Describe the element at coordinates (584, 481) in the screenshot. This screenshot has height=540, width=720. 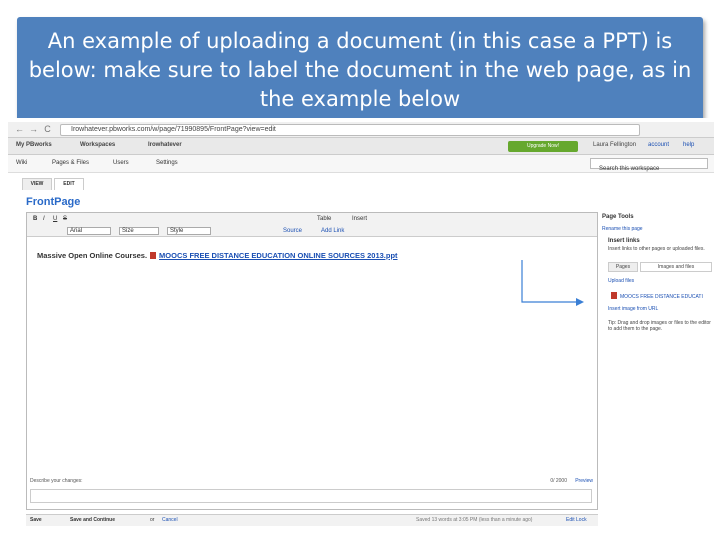
I see `preview-link: Preview` at that location.